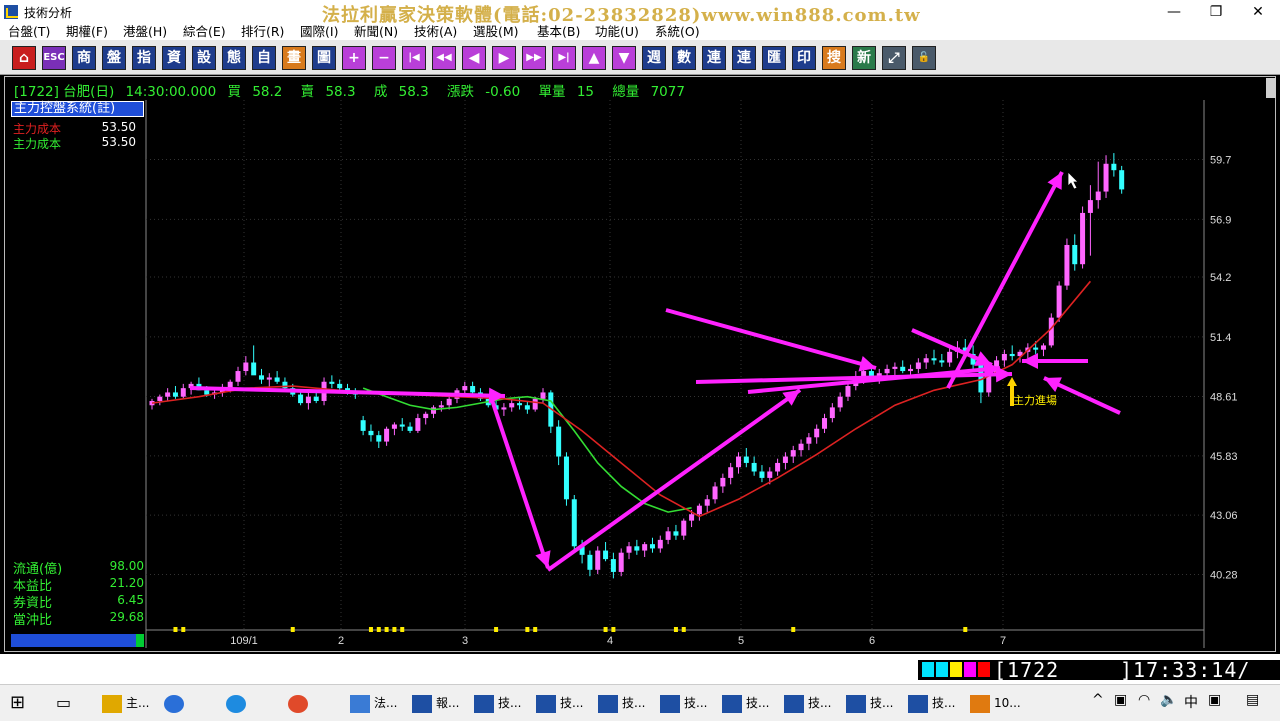 The height and width of the screenshot is (721, 1280). What do you see at coordinates (1168, 700) in the screenshot?
I see `volume-icon: 🔈` at bounding box center [1168, 700].